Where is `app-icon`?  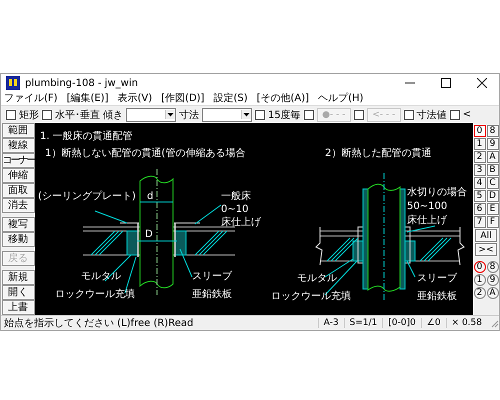
app-icon is located at coordinates (13, 83).